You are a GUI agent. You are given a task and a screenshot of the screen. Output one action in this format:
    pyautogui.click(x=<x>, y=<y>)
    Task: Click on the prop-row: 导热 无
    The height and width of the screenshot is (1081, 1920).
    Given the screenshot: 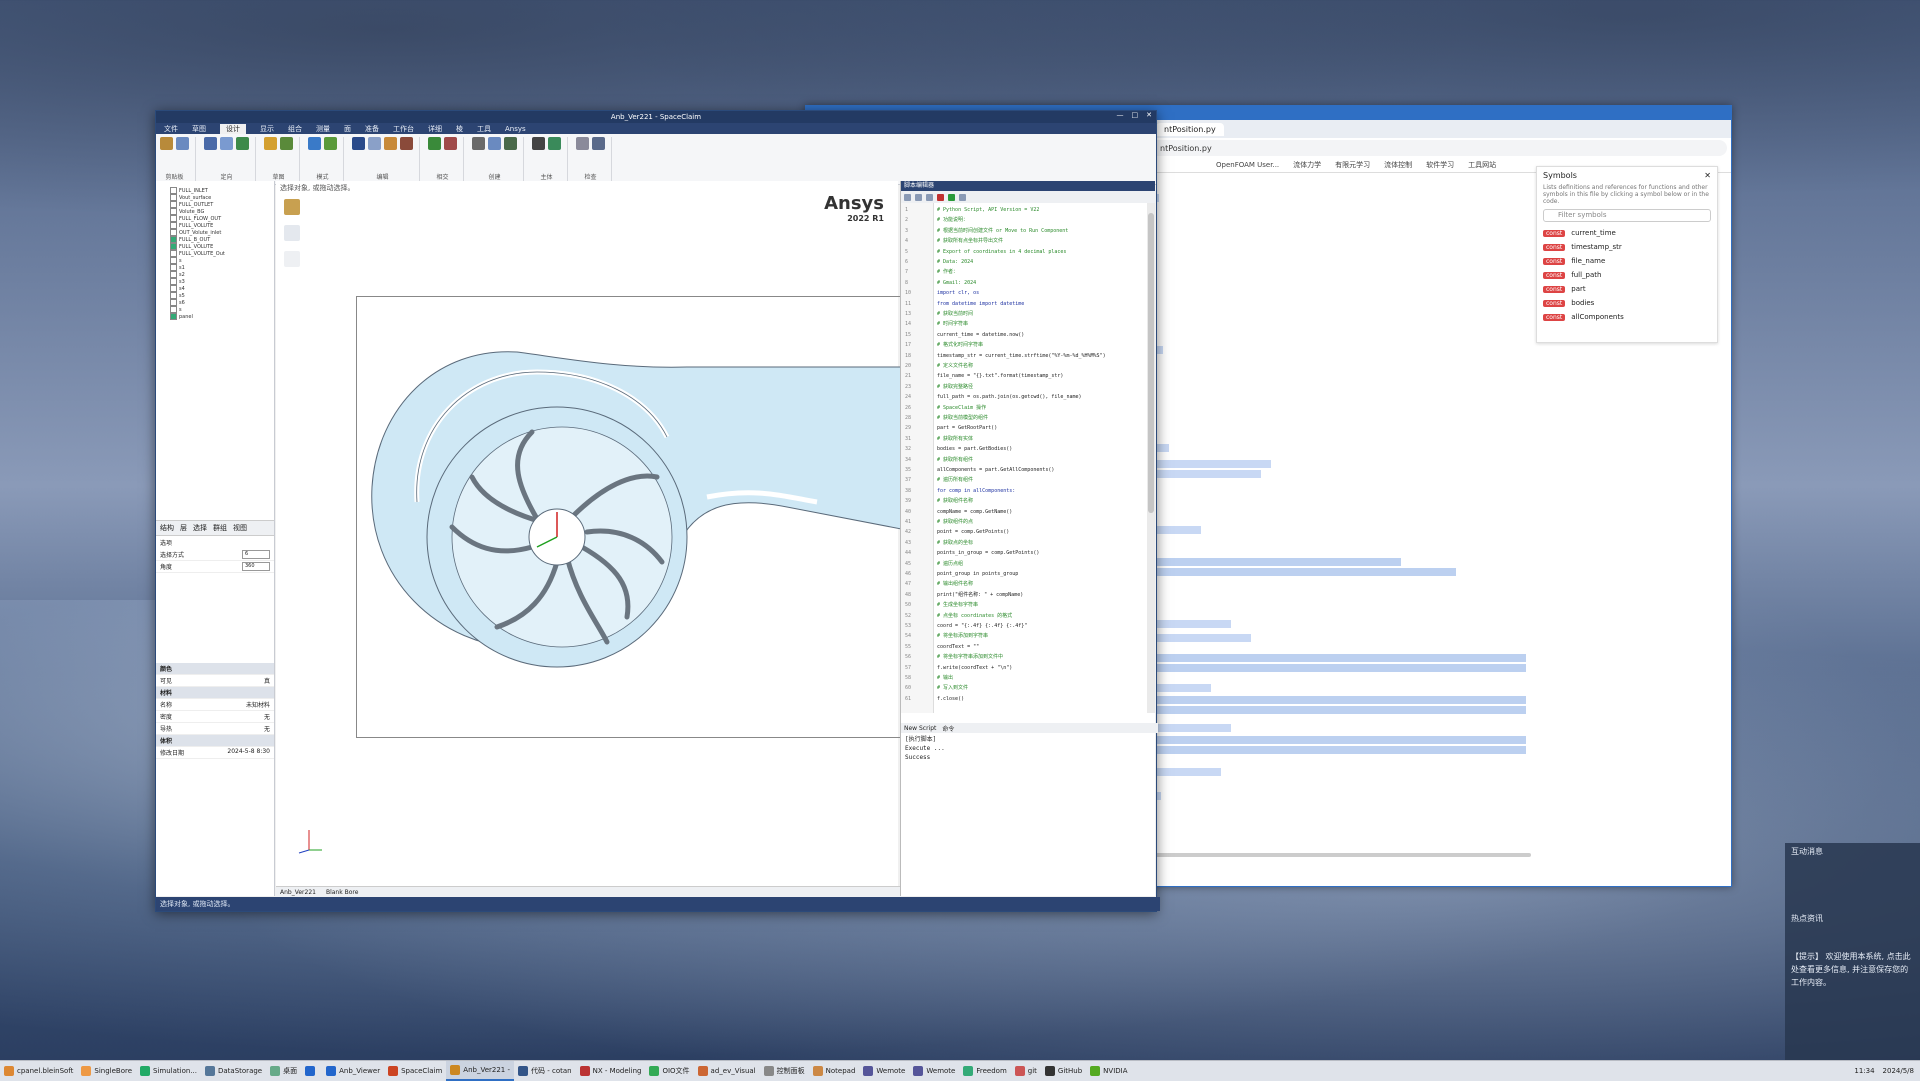 What is the action you would take?
    pyautogui.click(x=215, y=729)
    